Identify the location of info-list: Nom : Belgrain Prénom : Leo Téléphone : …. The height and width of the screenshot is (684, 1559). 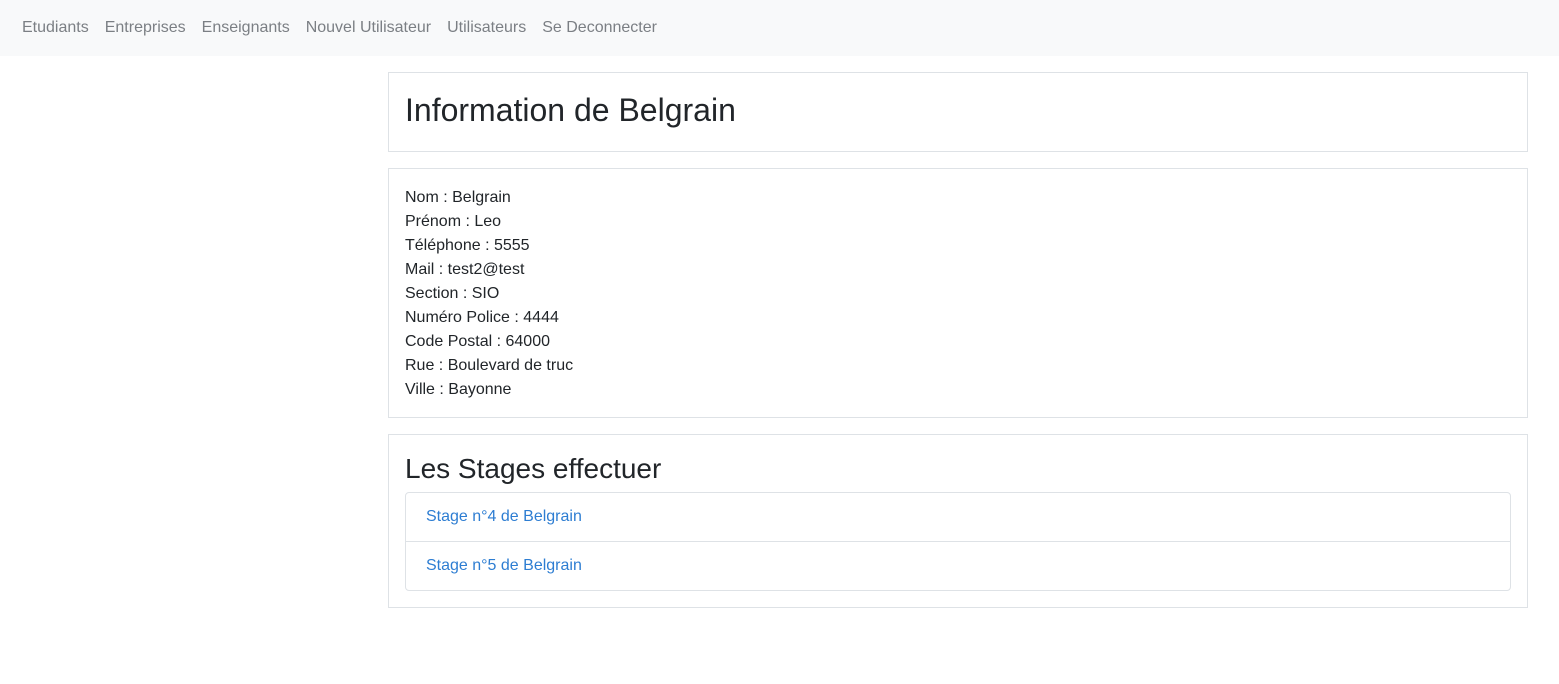
(489, 294).